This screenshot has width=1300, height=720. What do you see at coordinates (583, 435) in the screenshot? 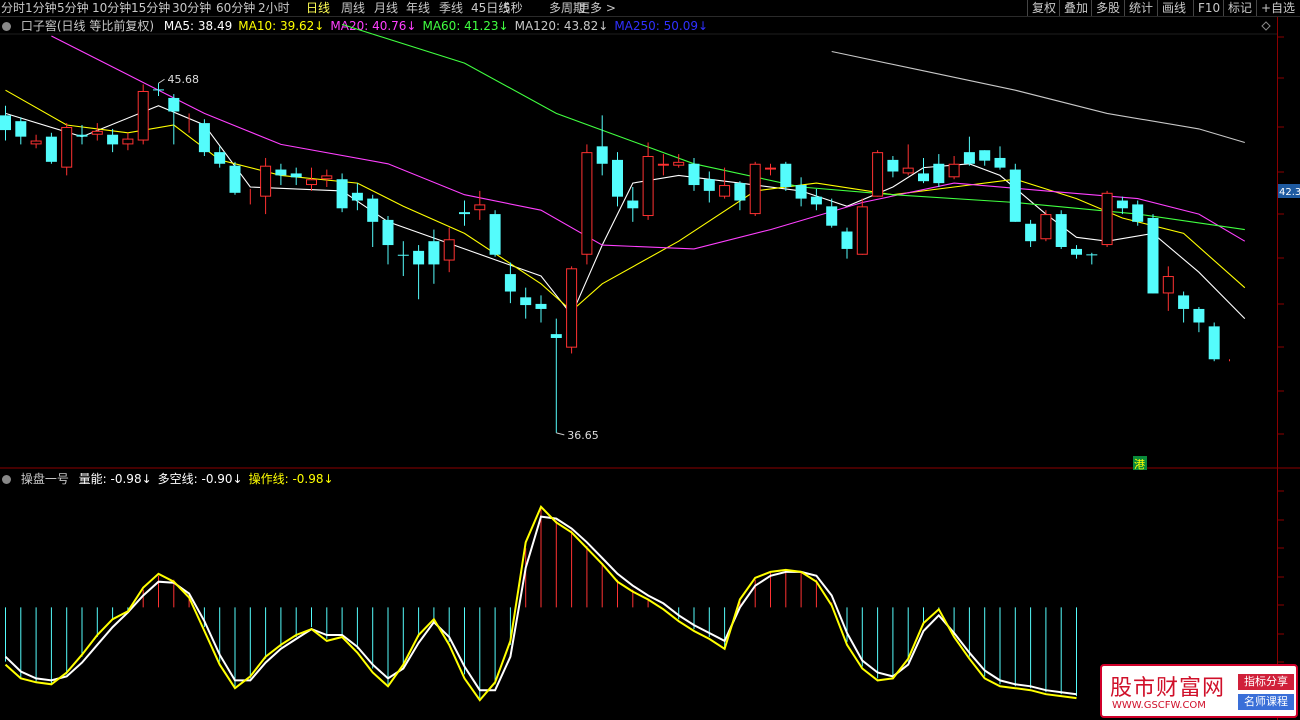
I see `low-price-label: 36.65` at bounding box center [583, 435].